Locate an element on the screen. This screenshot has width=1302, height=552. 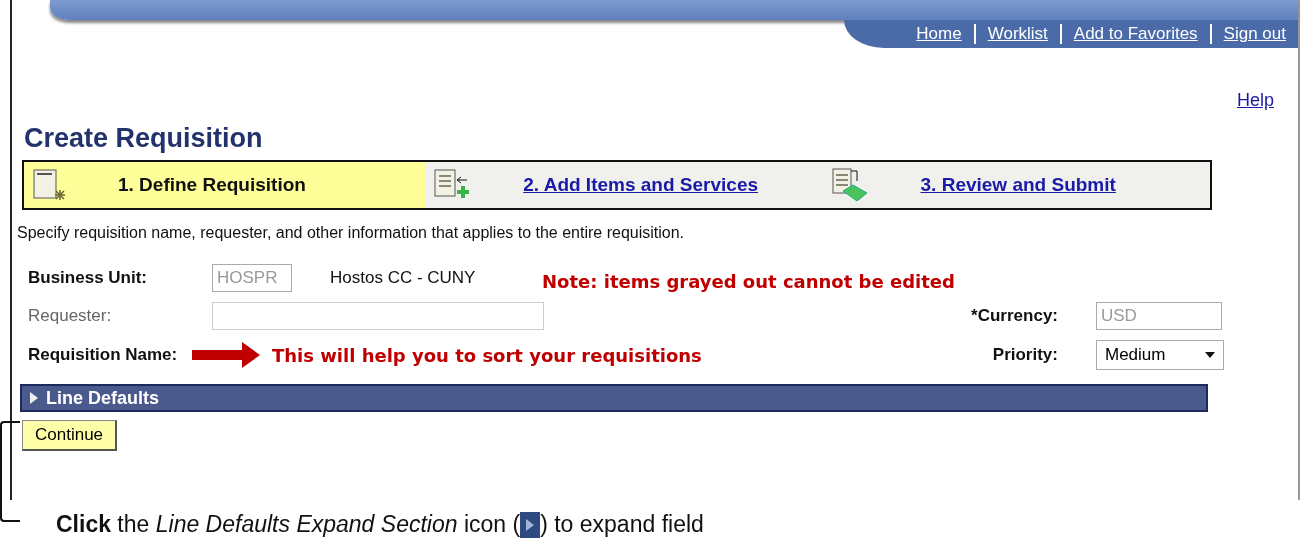
step-tab: 2. Add Items and Services is located at coordinates (624, 185).